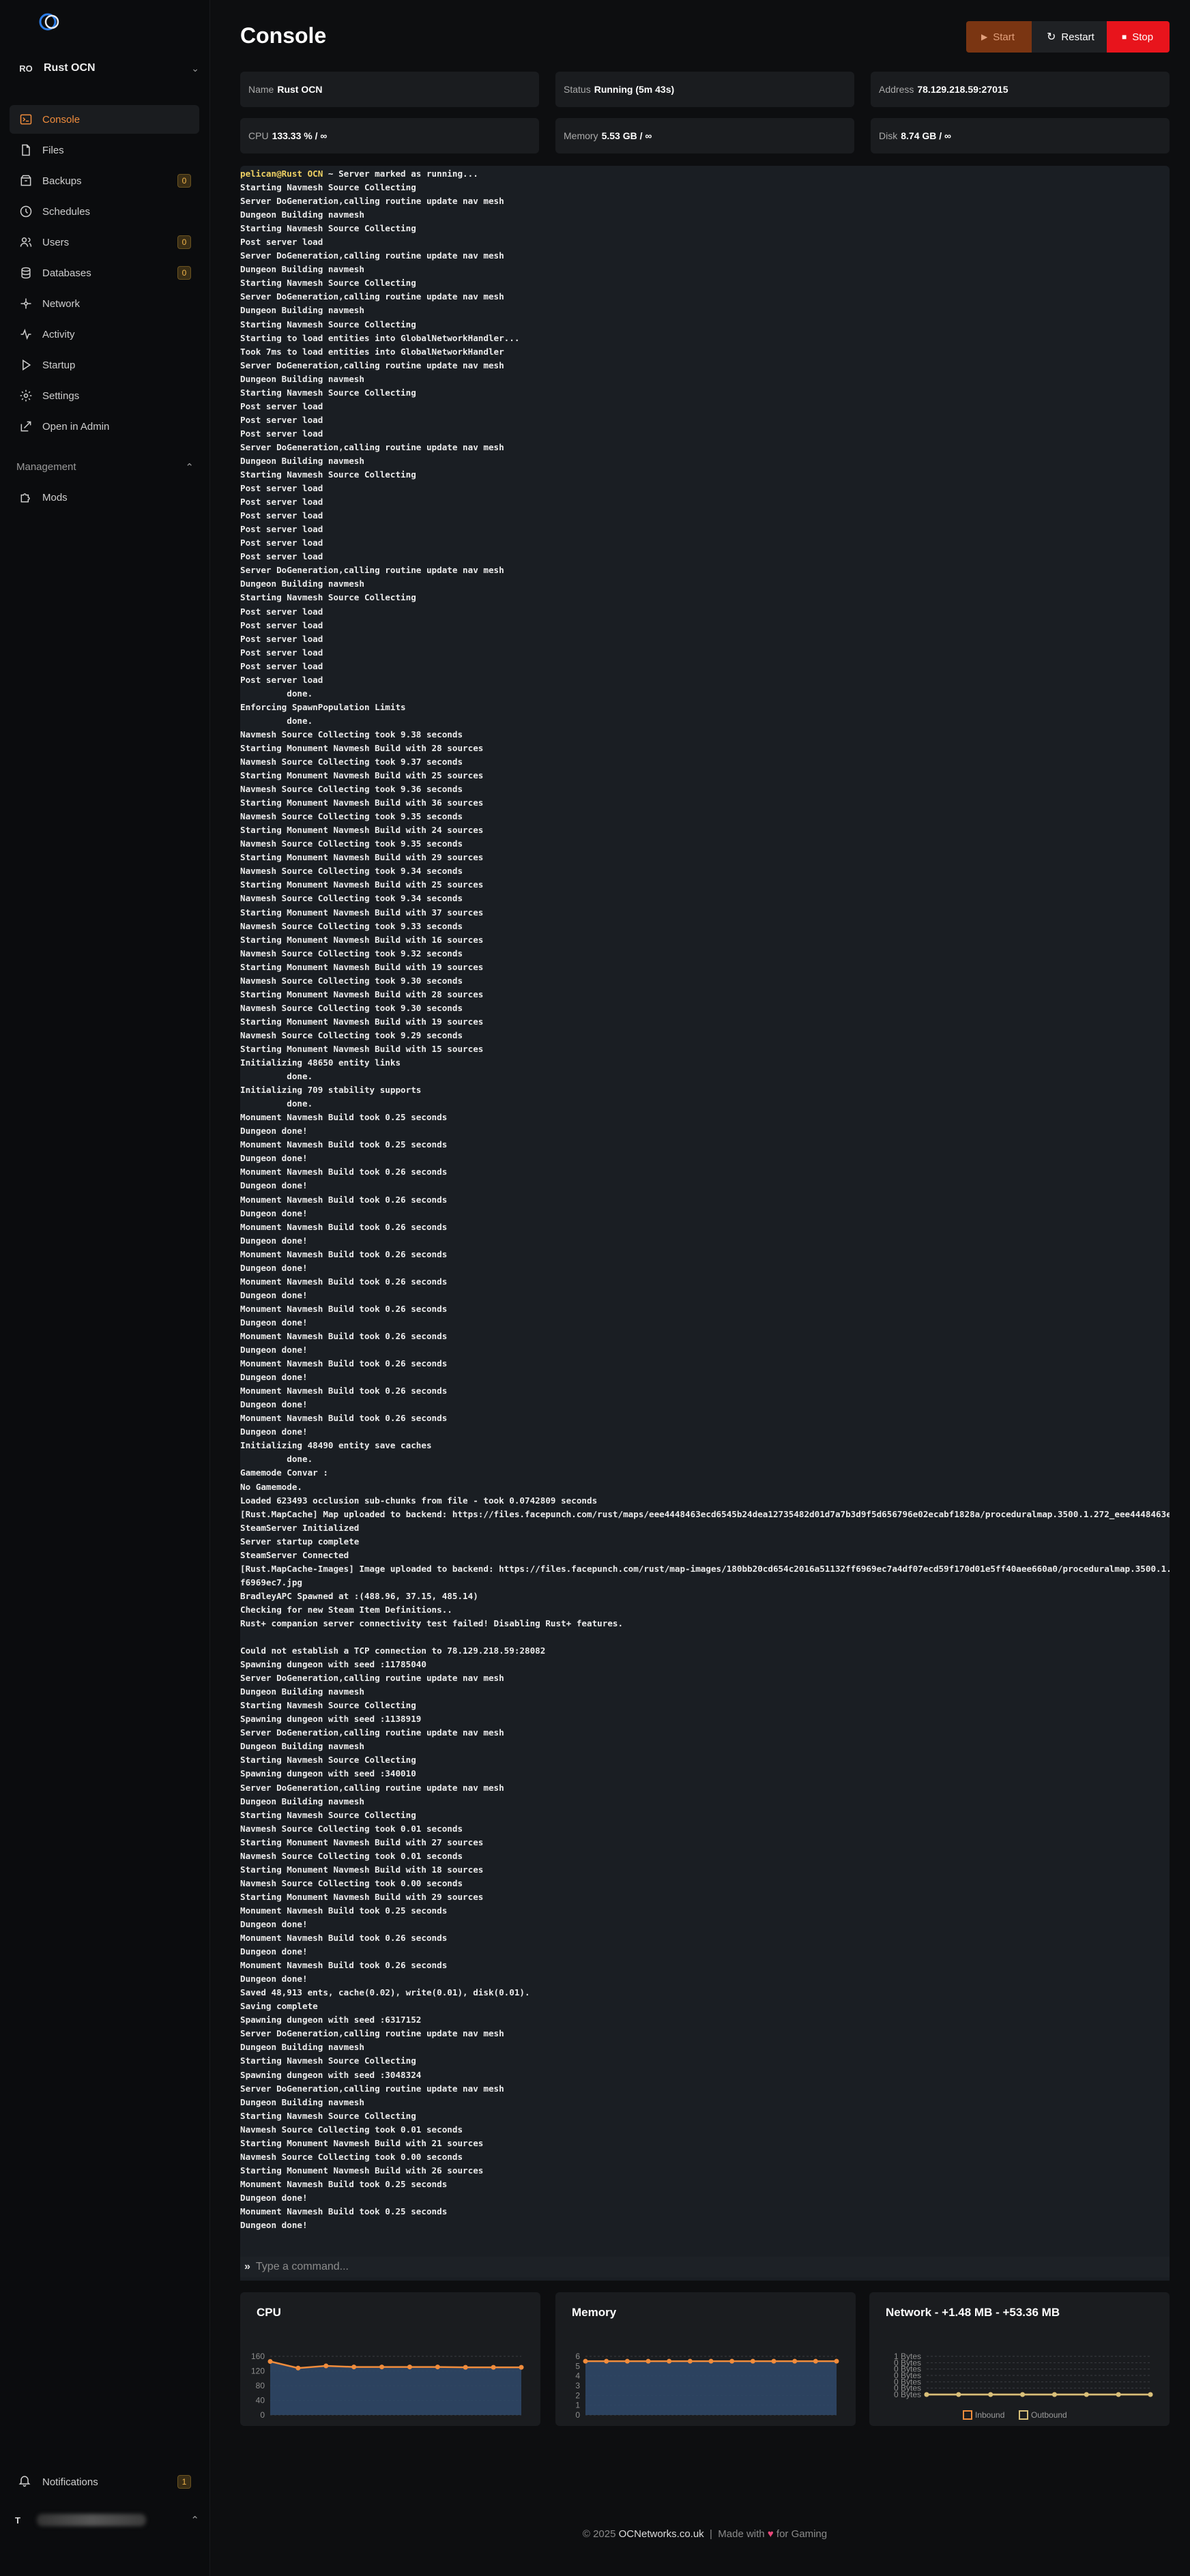 This screenshot has width=1190, height=2576. What do you see at coordinates (281, 174) in the screenshot?
I see `console-prompt-user: pelican@Rust OCN` at bounding box center [281, 174].